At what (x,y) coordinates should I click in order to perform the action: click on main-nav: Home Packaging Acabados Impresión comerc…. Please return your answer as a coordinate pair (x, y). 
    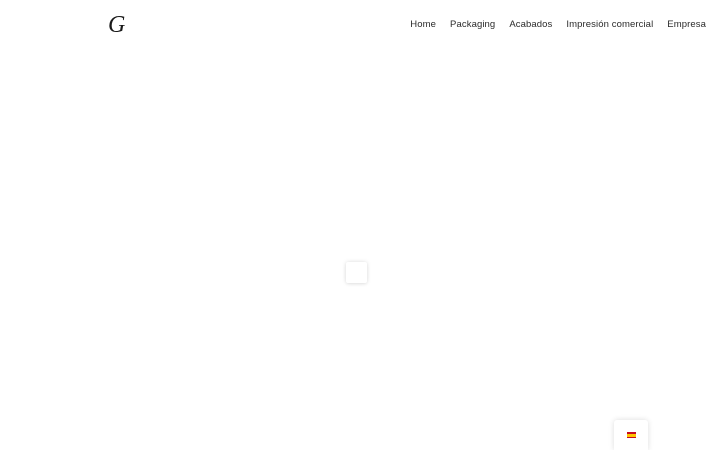
    Looking at the image, I should click on (558, 25).